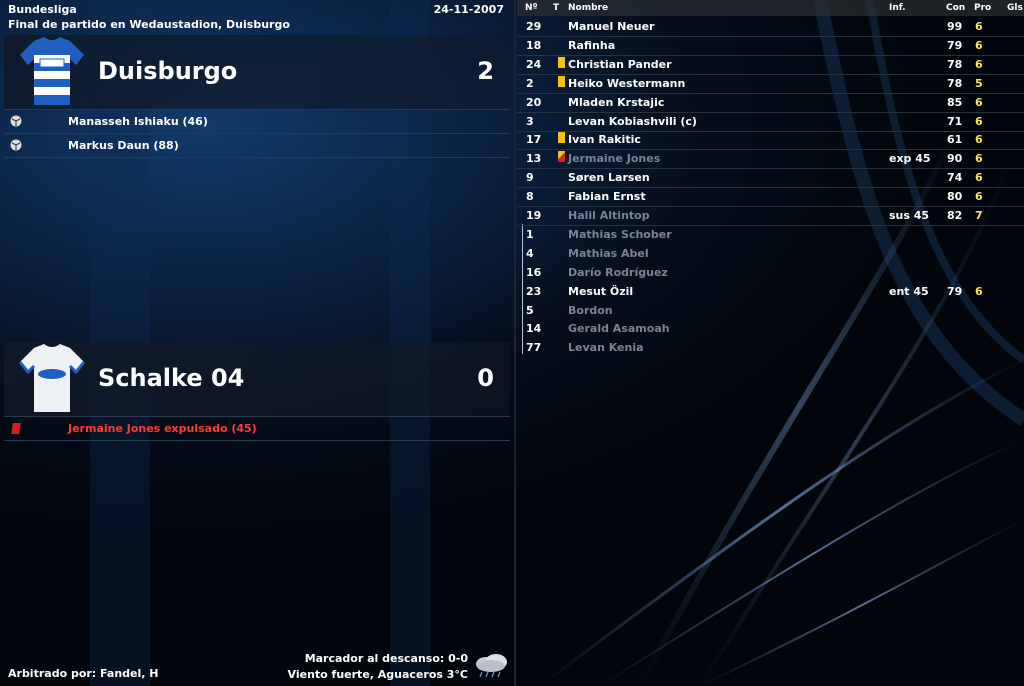  Describe the element at coordinates (770, 310) in the screenshot. I see `table-row: 5 Bordon` at that location.